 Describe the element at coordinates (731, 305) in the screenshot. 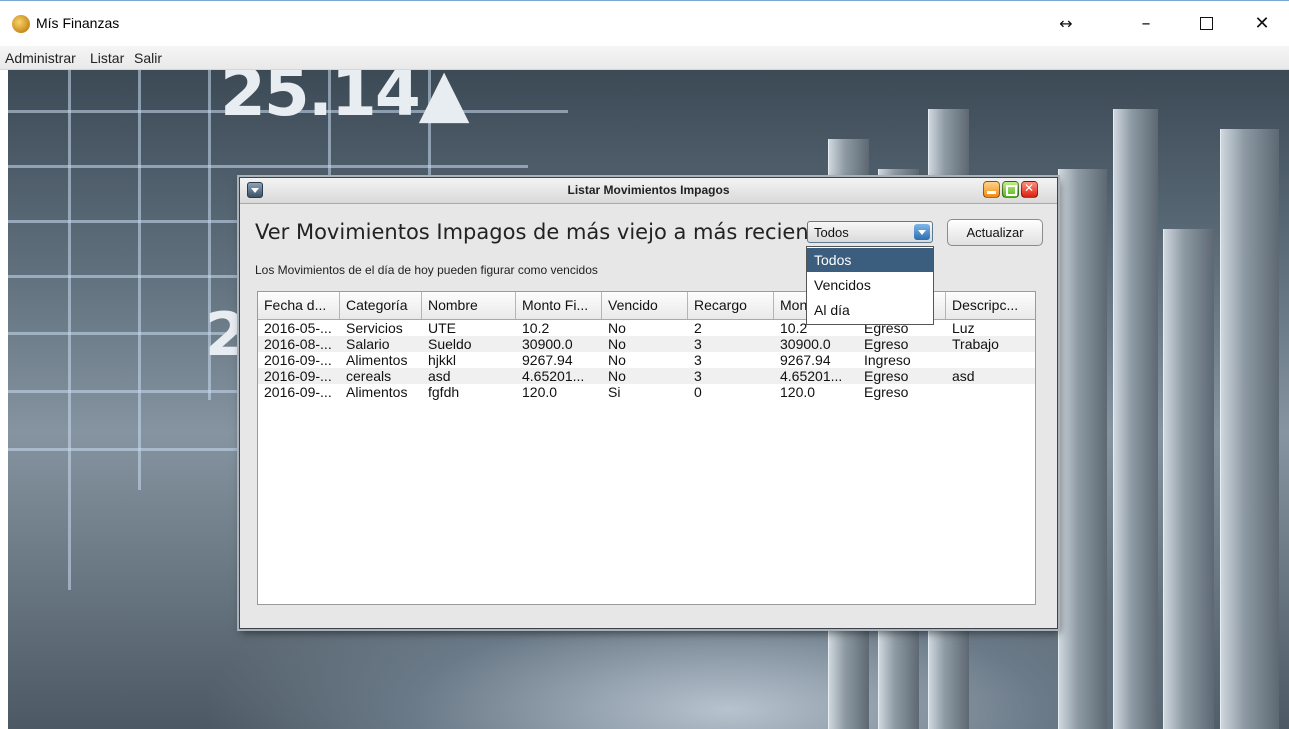

I see `column-header-recargo: Recargo` at that location.